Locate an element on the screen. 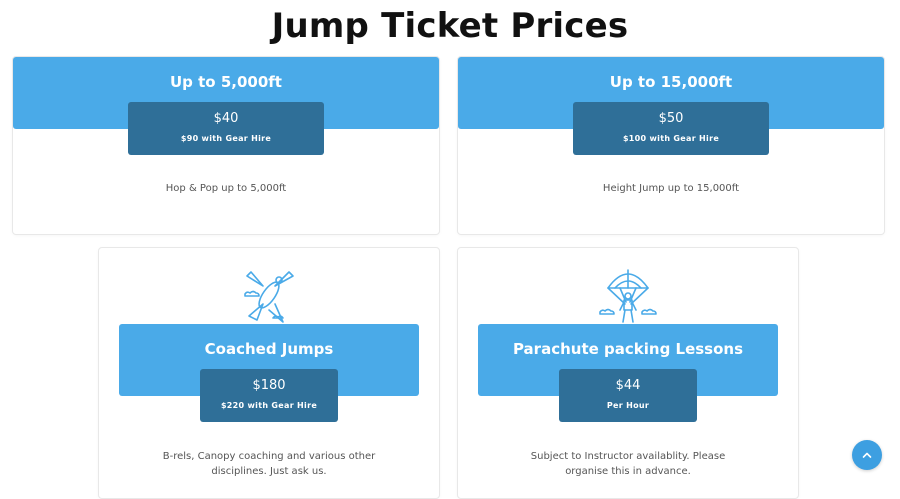 This screenshot has width=900, height=499. card-heading: Up to 5,000ft is located at coordinates (226, 82).